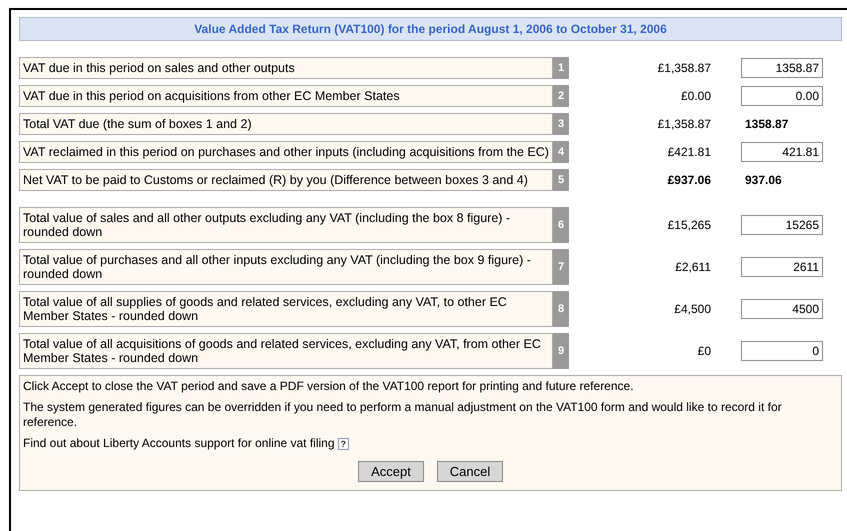 The width and height of the screenshot is (847, 531). I want to click on box-number: 9, so click(561, 351).